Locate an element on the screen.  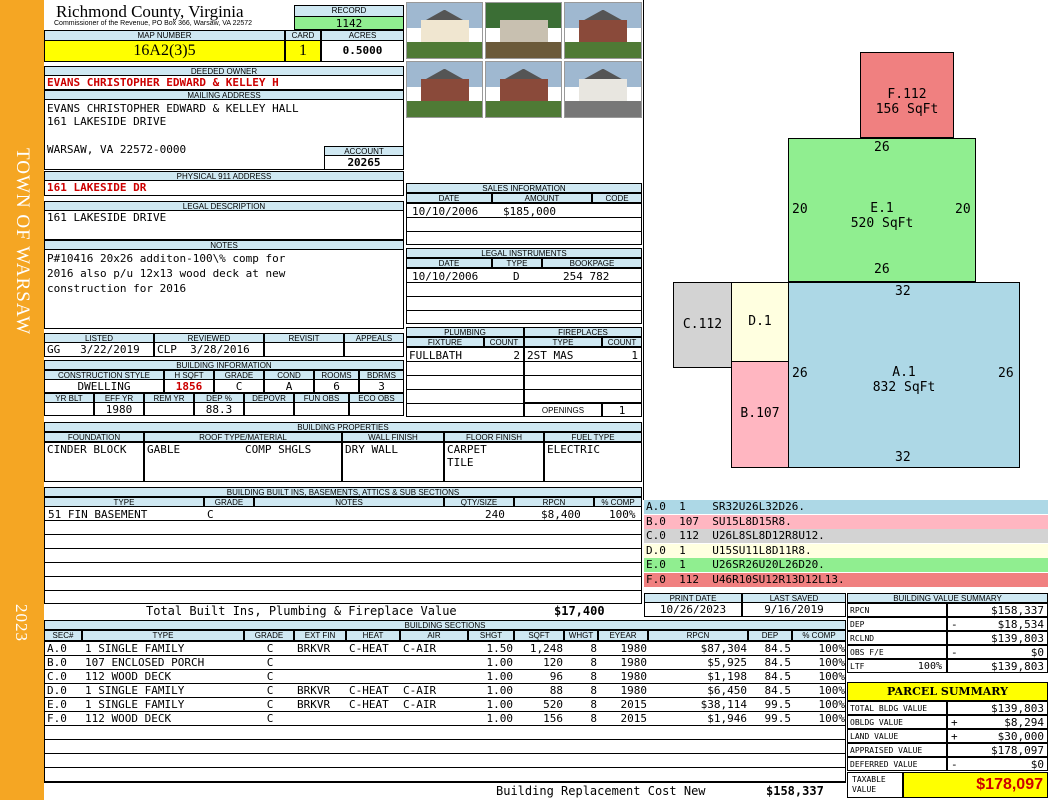
remyr-value is located at coordinates (169, 409).